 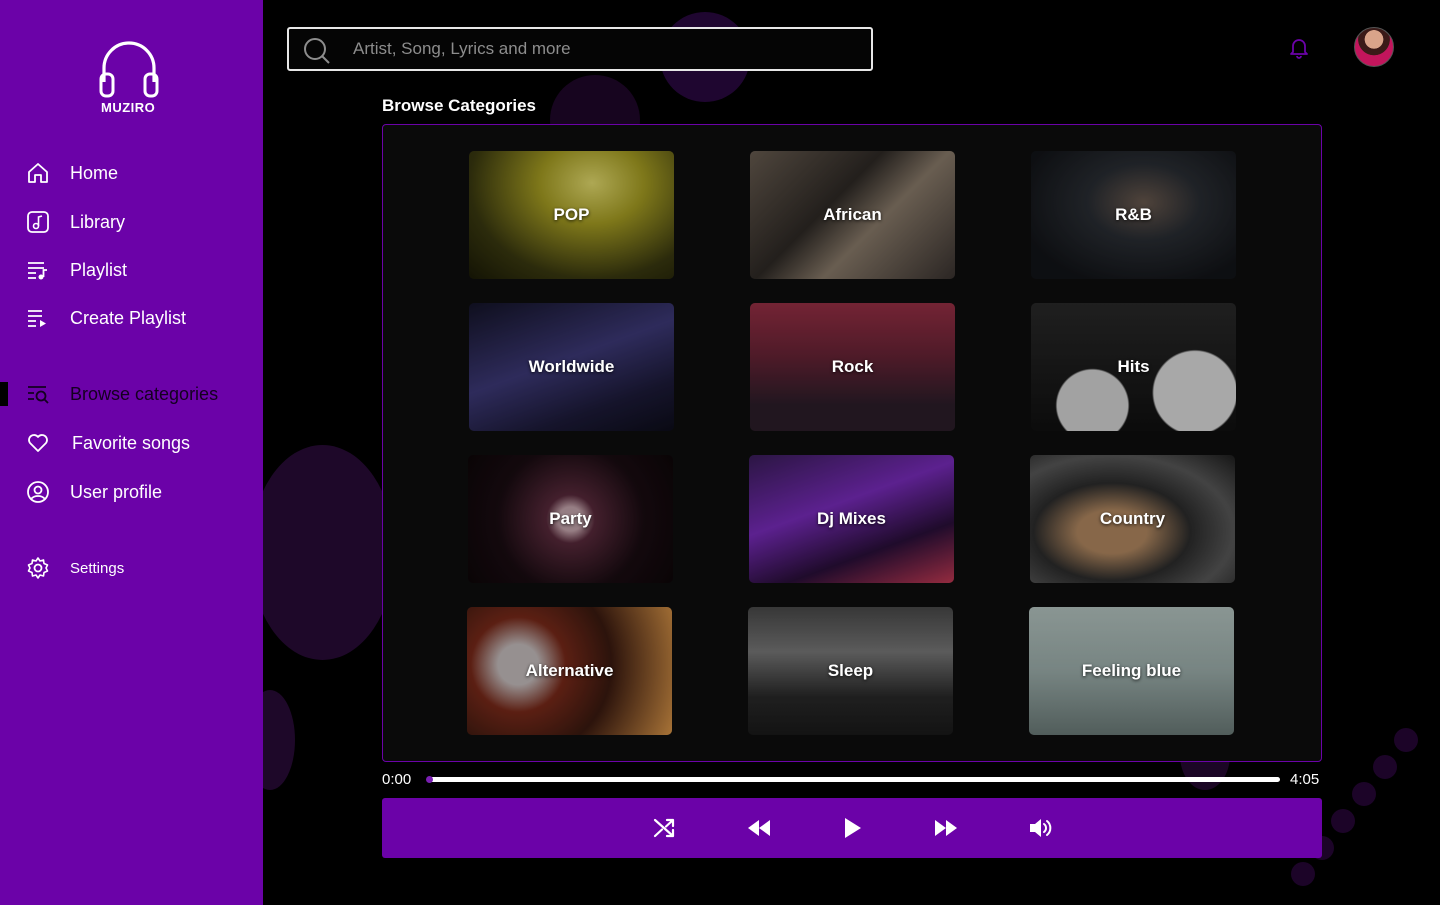 I want to click on app-logo: MUZIRO, so click(x=134, y=78).